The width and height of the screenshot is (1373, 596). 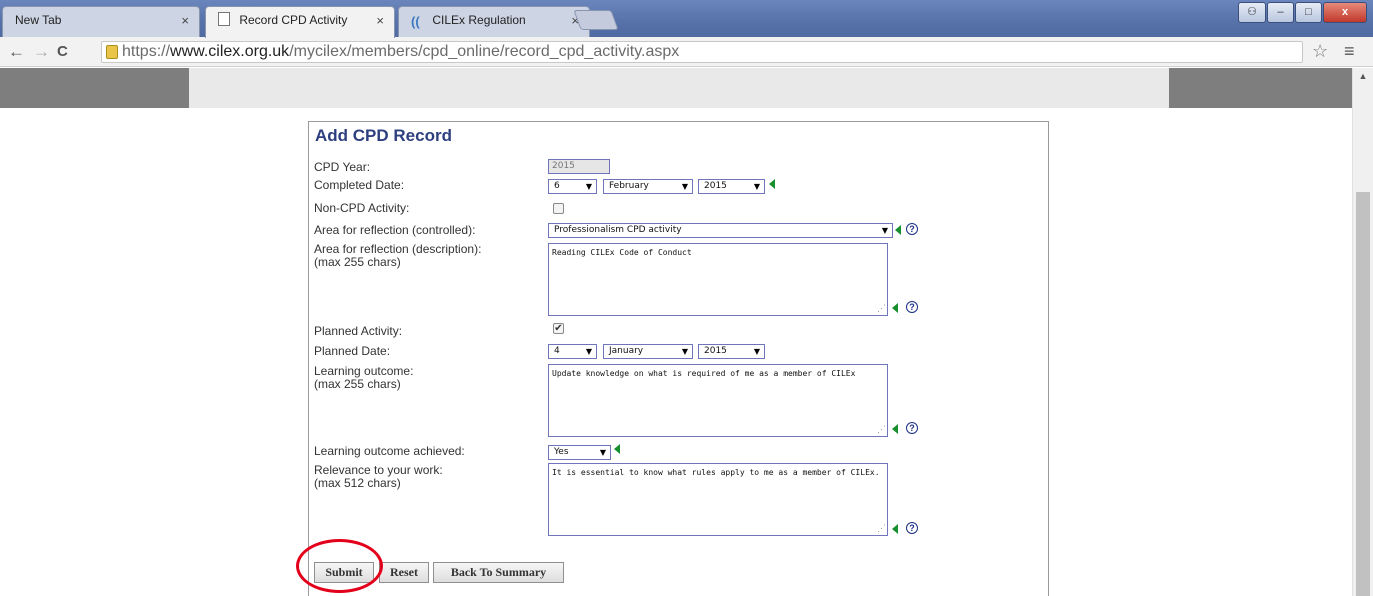 What do you see at coordinates (1363, 76) in the screenshot?
I see `scroll-up-icon: ▲` at bounding box center [1363, 76].